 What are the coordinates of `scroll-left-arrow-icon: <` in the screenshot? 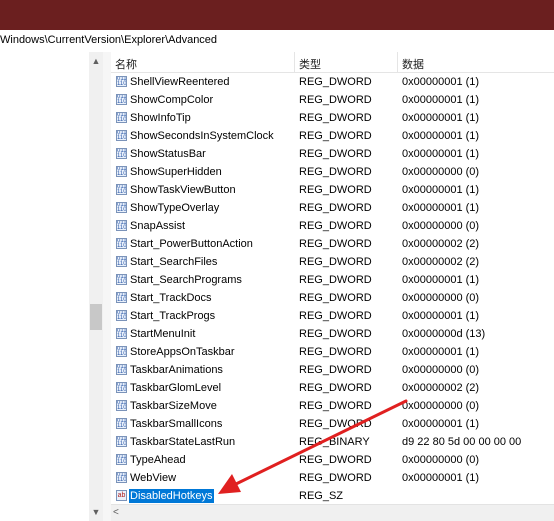 It's located at (116, 512).